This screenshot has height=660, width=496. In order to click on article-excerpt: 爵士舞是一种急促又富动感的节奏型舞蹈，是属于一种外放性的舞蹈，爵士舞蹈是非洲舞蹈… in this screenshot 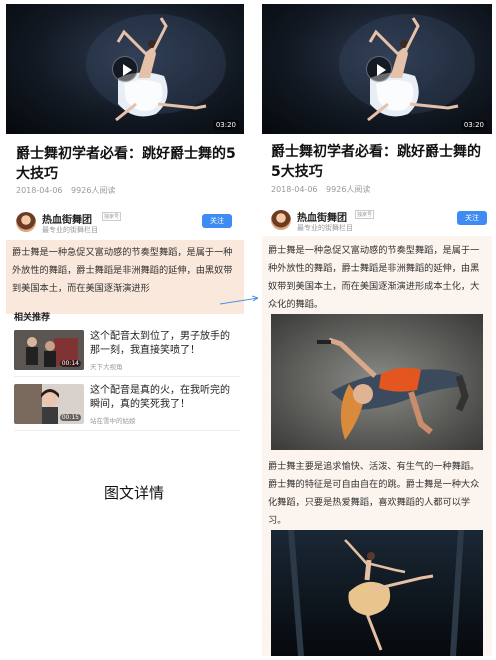, I will do `click(125, 277)`.